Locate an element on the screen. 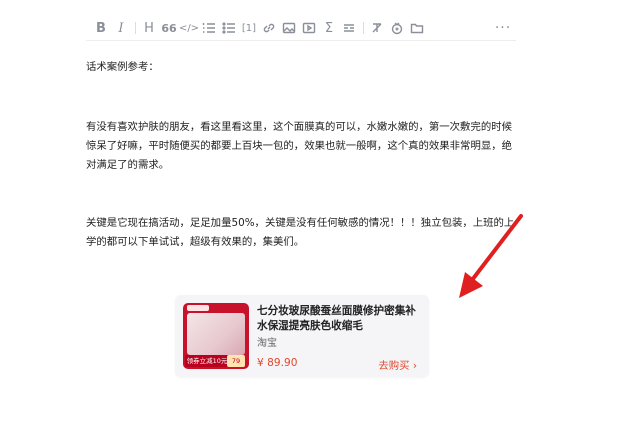 The width and height of the screenshot is (640, 437). thumb-product-image is located at coordinates (216, 334).